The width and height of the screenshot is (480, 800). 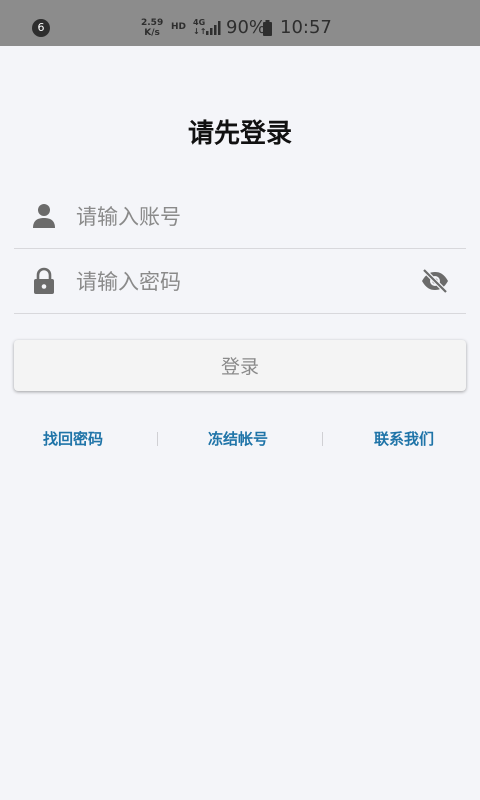 I want to click on auxiliary-links: 找回密码 冻结帐号 联系我们, so click(x=240, y=440).